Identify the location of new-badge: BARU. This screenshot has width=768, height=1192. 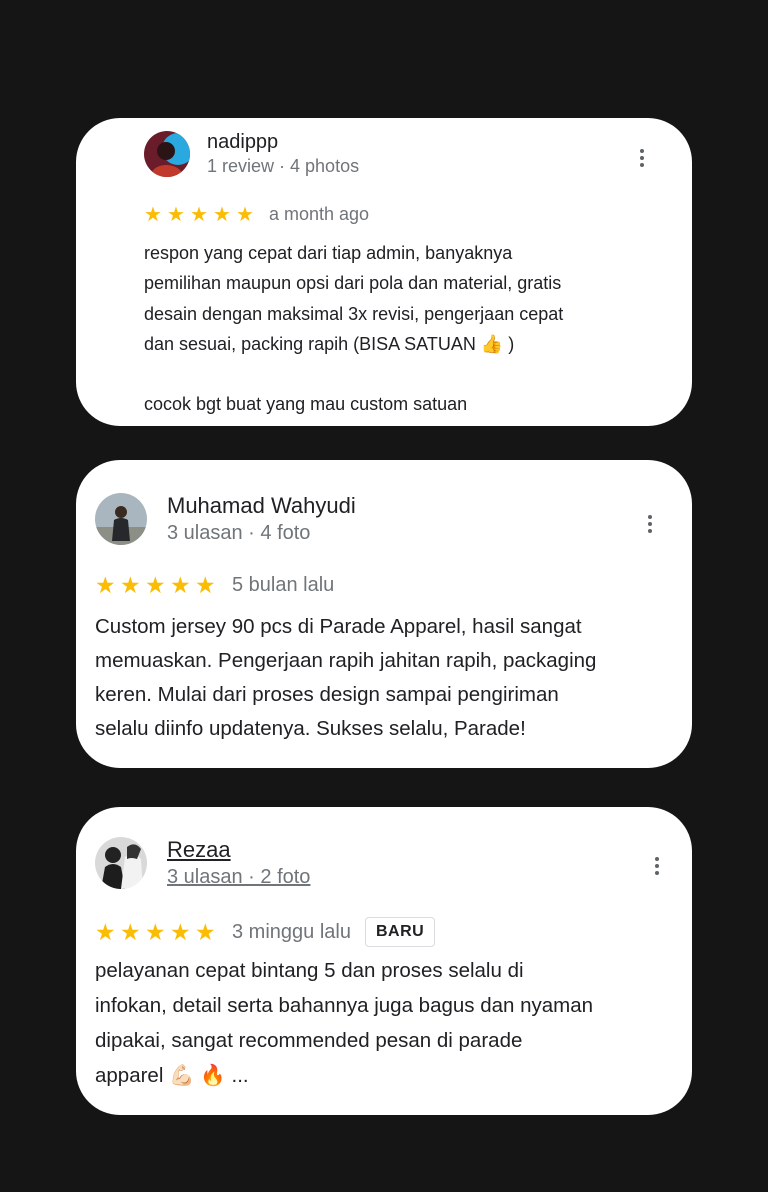
(400, 932).